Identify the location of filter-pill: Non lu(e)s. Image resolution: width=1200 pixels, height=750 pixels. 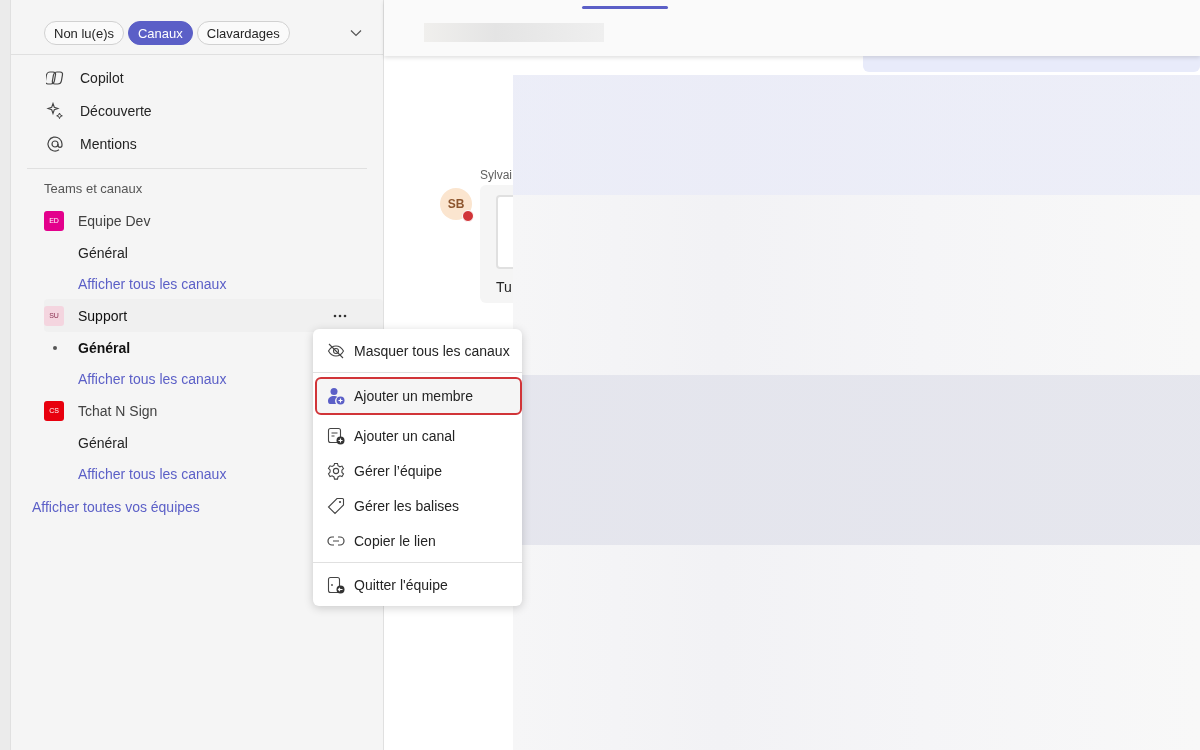
(84, 33).